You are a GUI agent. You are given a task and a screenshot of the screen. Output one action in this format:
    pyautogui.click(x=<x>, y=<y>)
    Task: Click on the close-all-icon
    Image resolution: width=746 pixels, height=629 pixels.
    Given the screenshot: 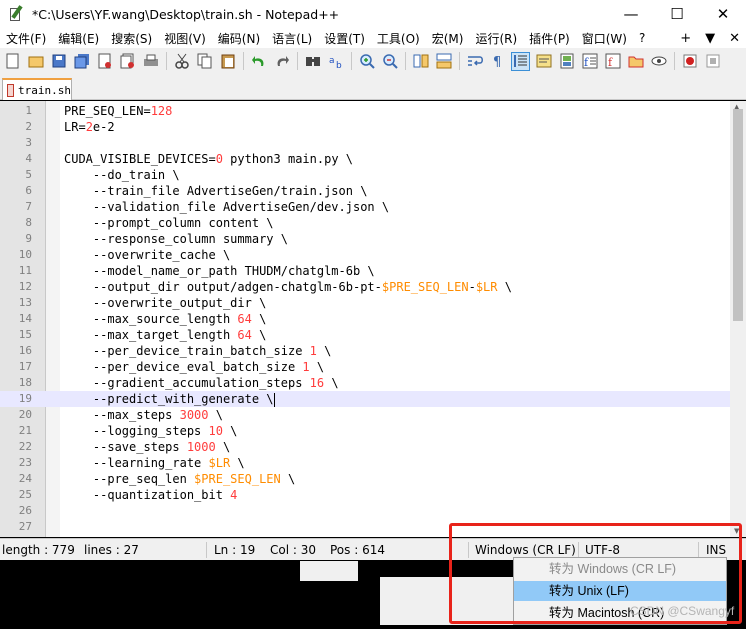 What is the action you would take?
    pyautogui.click(x=127, y=61)
    